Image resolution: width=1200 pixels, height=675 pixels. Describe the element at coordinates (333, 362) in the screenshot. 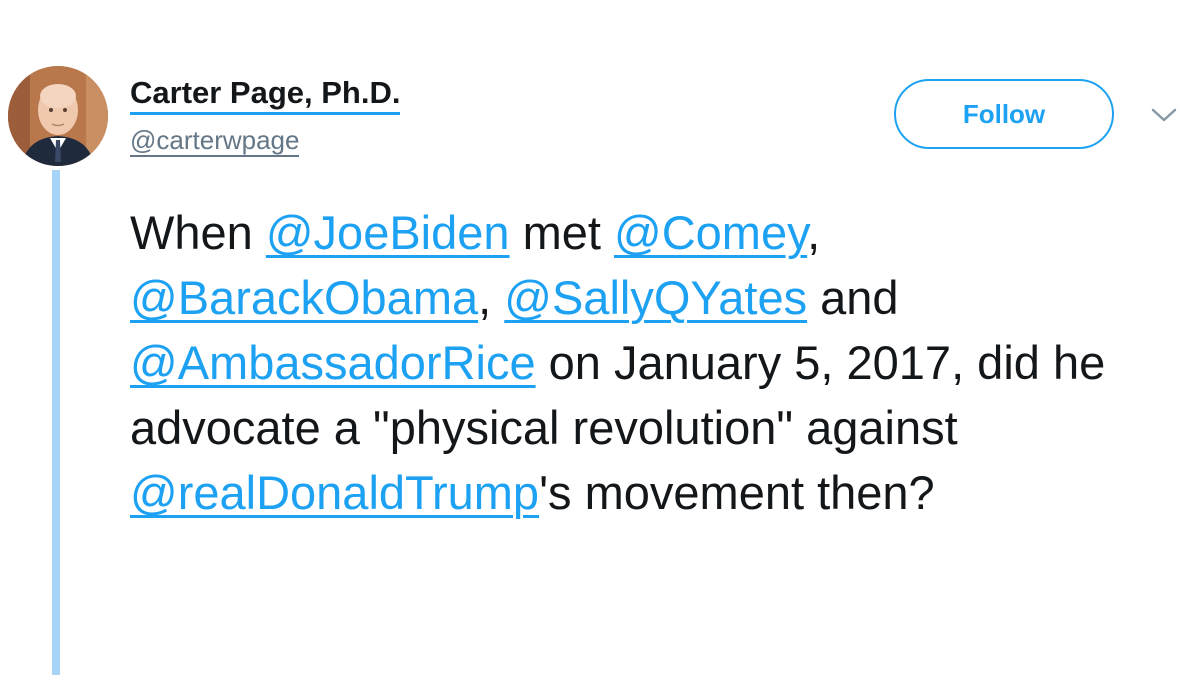

I see `mention-link: @AmbassadorRice` at that location.